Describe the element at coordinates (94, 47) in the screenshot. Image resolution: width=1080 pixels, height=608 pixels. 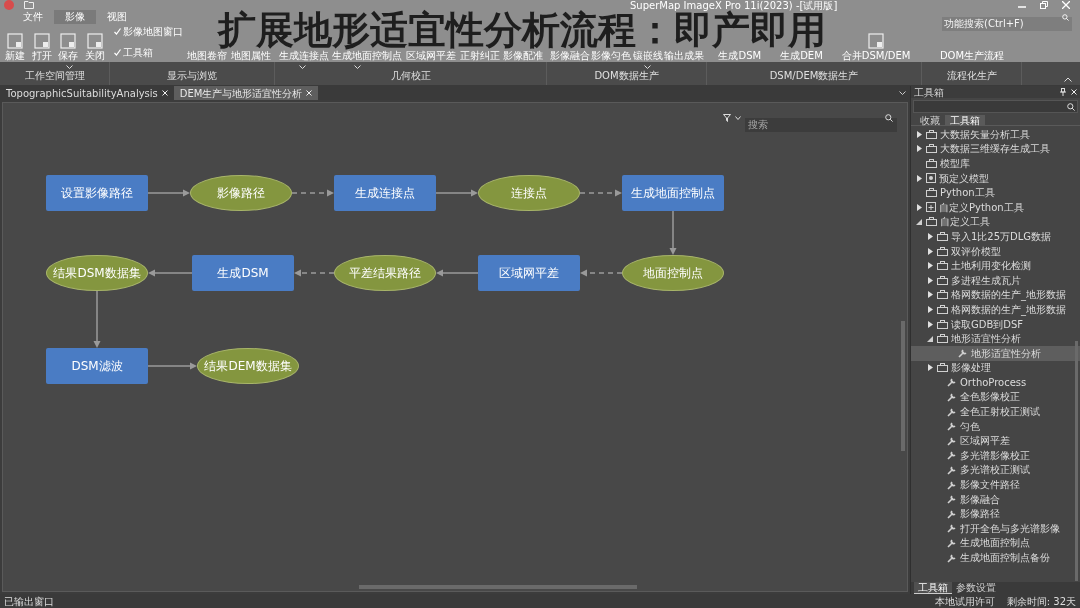
I see `ribbon-button: 关闭` at that location.